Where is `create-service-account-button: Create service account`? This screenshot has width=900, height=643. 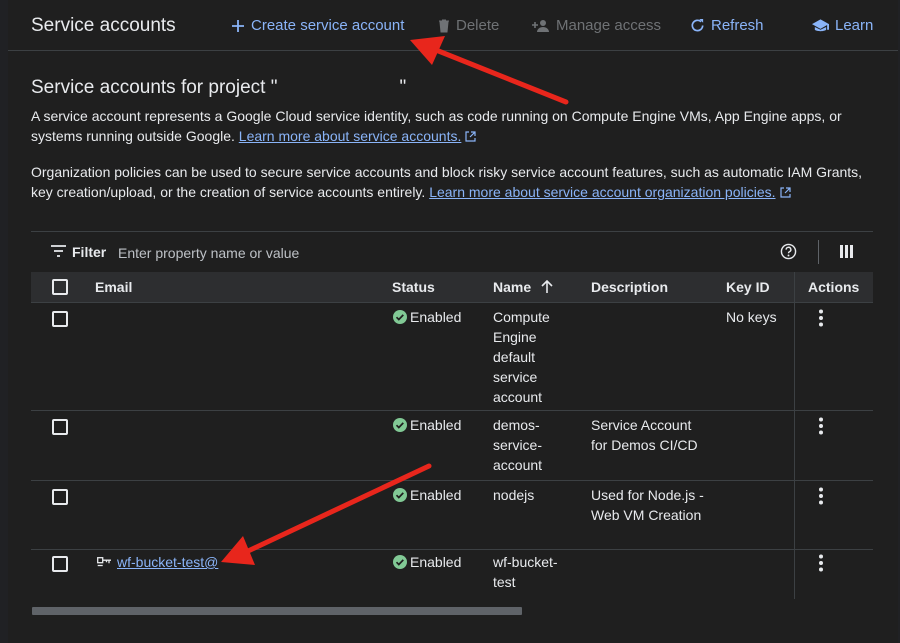
create-service-account-button: Create service account is located at coordinates (317, 25).